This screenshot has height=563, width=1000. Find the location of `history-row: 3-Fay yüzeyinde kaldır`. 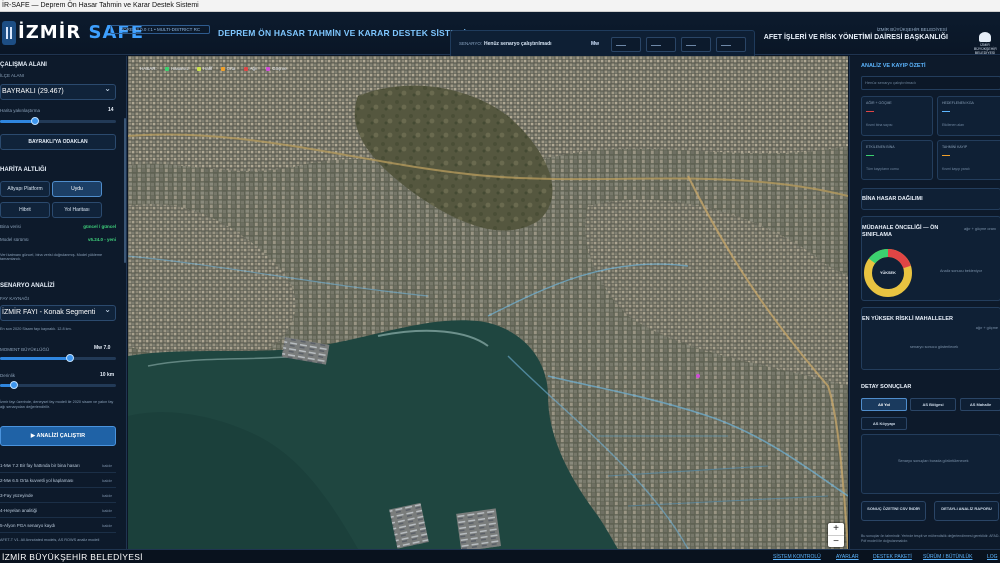

history-row: 3-Fay yüzeyinde kaldır is located at coordinates (58, 496).